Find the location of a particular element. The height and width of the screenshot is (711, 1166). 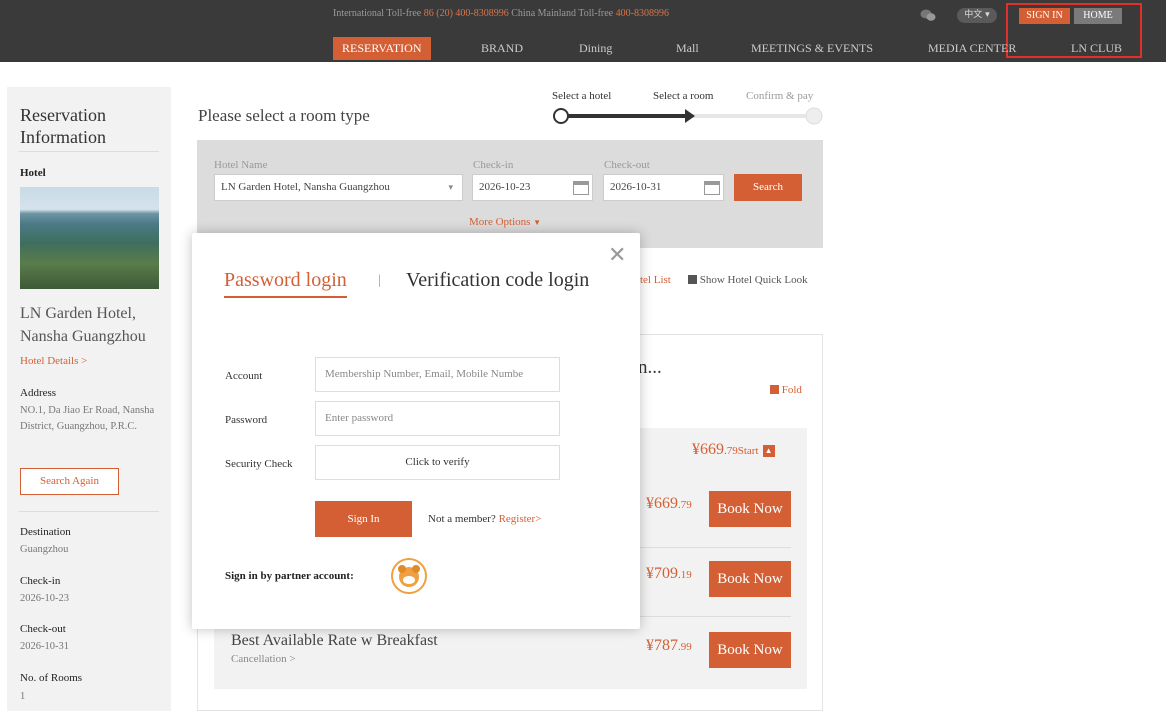

start-price-int: ¥669 is located at coordinates (708, 449).